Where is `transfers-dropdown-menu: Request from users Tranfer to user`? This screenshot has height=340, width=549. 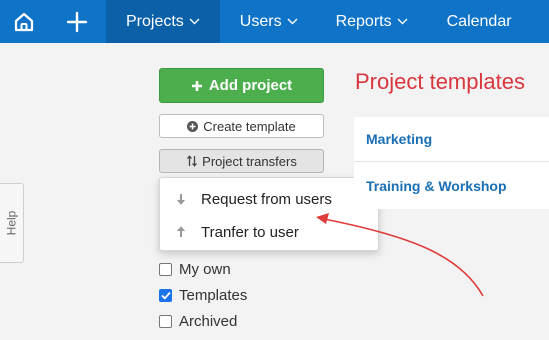 transfers-dropdown-menu: Request from users Tranfer to user is located at coordinates (269, 214).